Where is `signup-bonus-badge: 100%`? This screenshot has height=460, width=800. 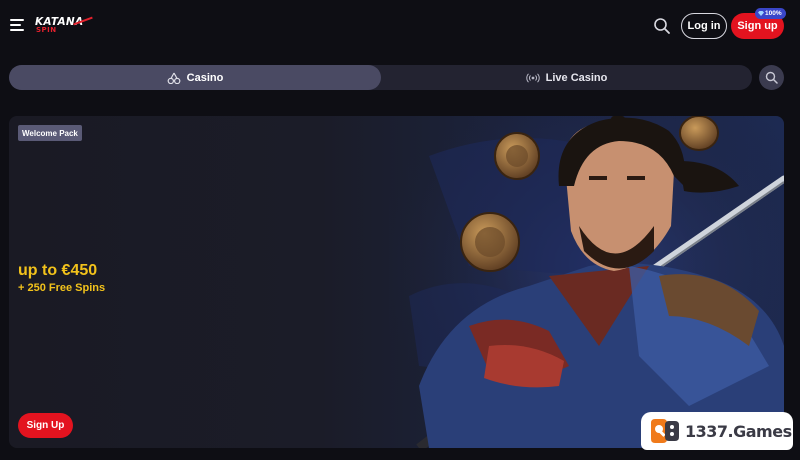 signup-bonus-badge: 100% is located at coordinates (770, 13).